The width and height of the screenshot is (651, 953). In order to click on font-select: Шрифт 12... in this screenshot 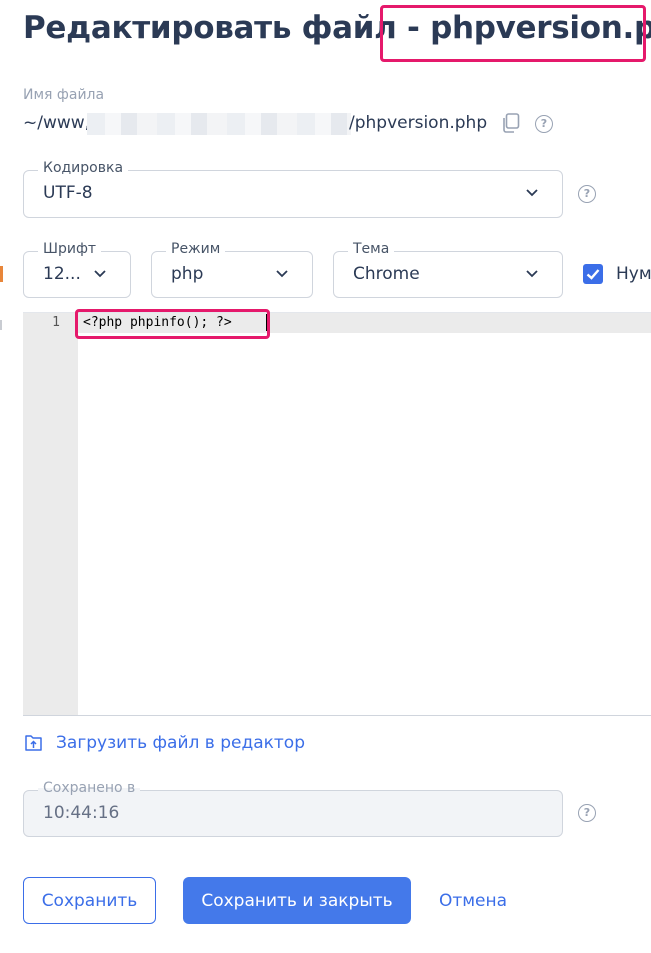, I will do `click(77, 269)`.